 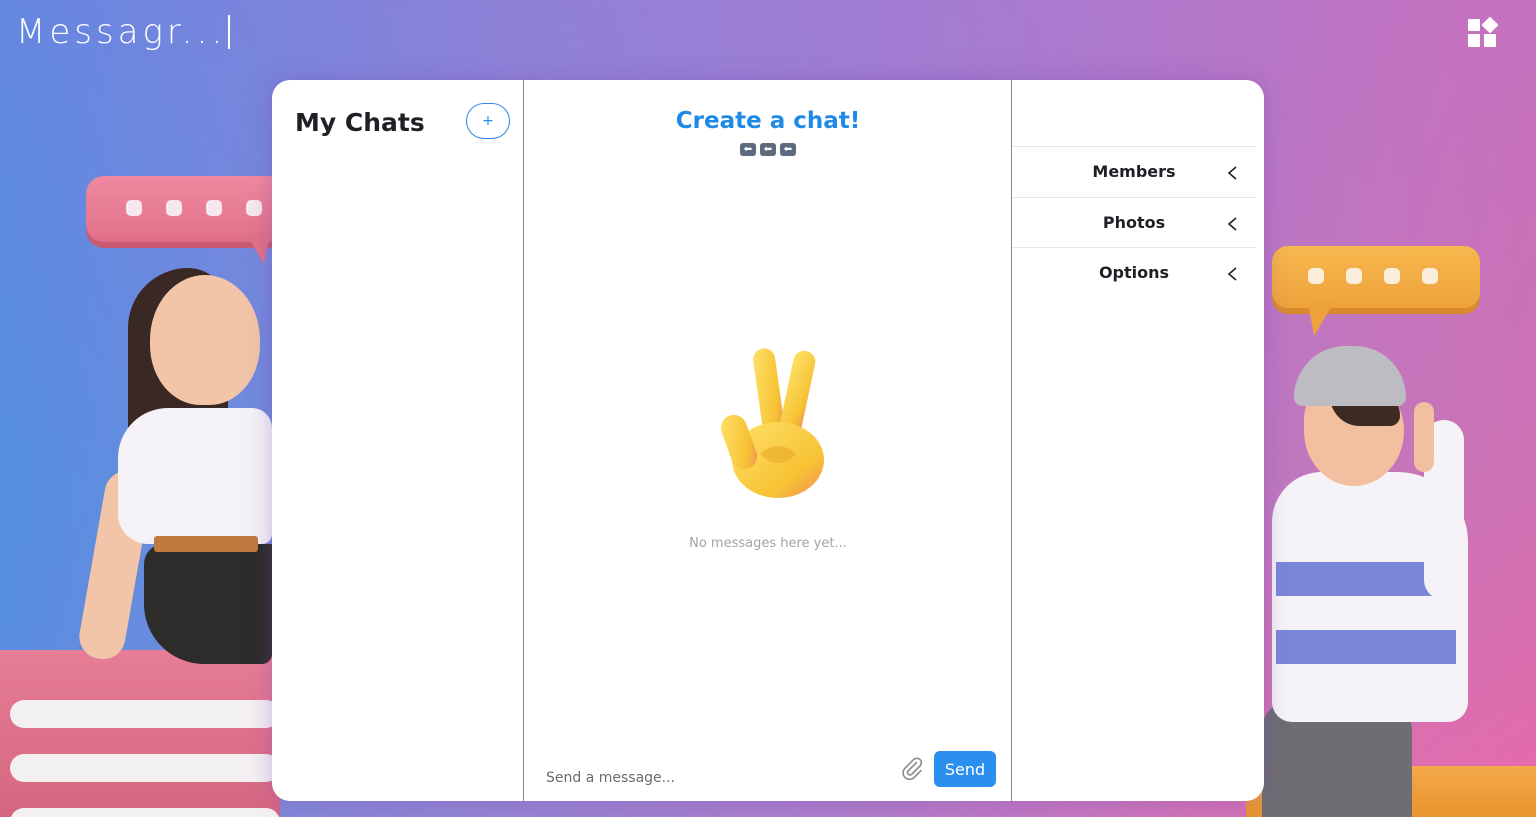 What do you see at coordinates (360, 122) in the screenshot?
I see `my-chats-title: My Chats` at bounding box center [360, 122].